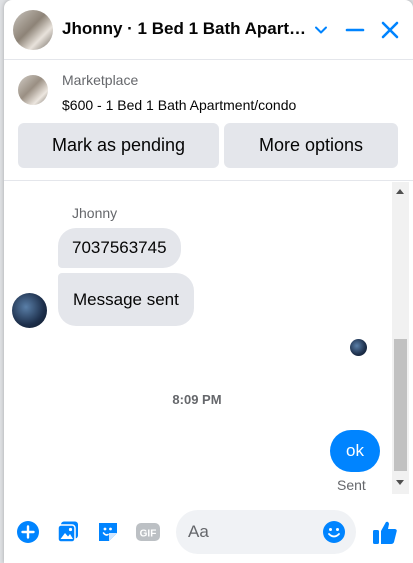 The image size is (413, 563). Describe the element at coordinates (197, 399) in the screenshot. I see `message-timestamp: 8:09 PM` at that location.